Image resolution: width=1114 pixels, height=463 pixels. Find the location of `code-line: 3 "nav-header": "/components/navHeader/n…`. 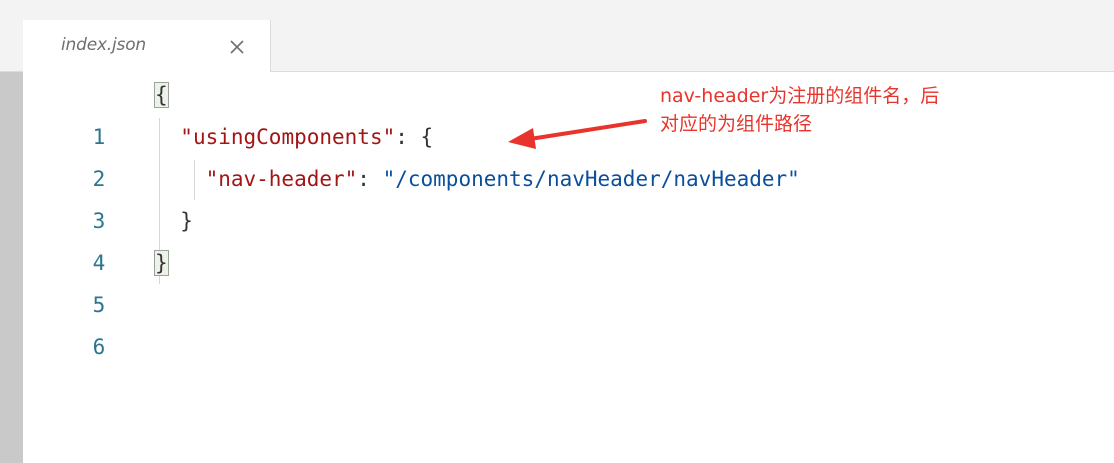

code-line: 3 "nav-header": "/components/navHeader/n… is located at coordinates (523, 195).